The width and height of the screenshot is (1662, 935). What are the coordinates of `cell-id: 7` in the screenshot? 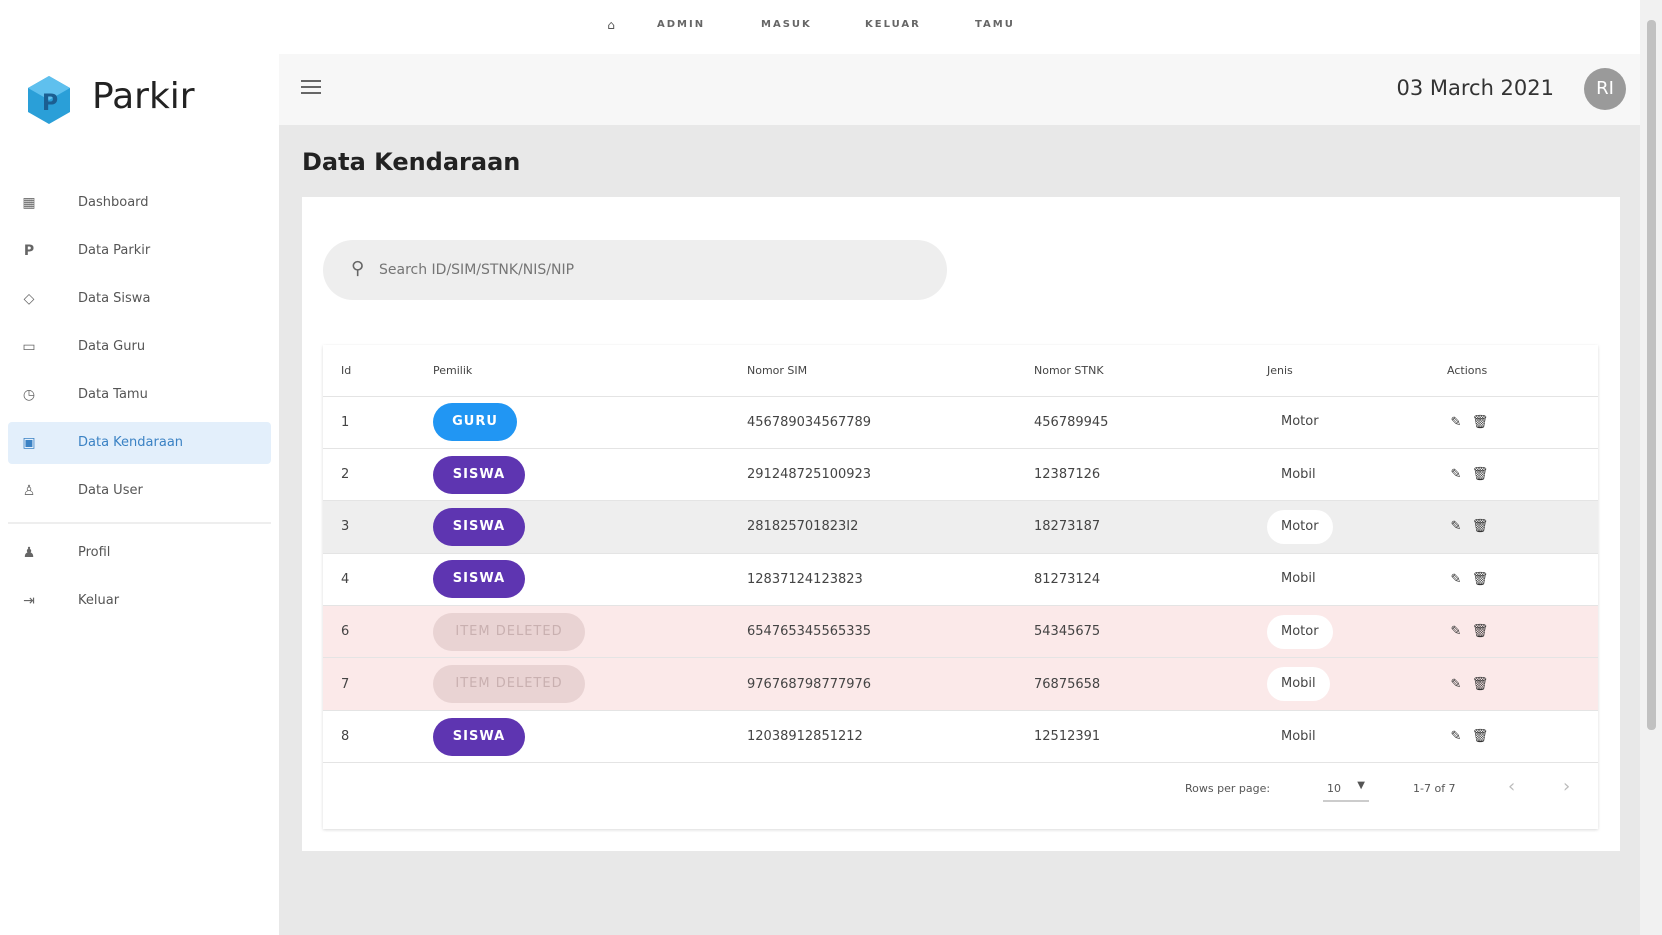 It's located at (378, 684).